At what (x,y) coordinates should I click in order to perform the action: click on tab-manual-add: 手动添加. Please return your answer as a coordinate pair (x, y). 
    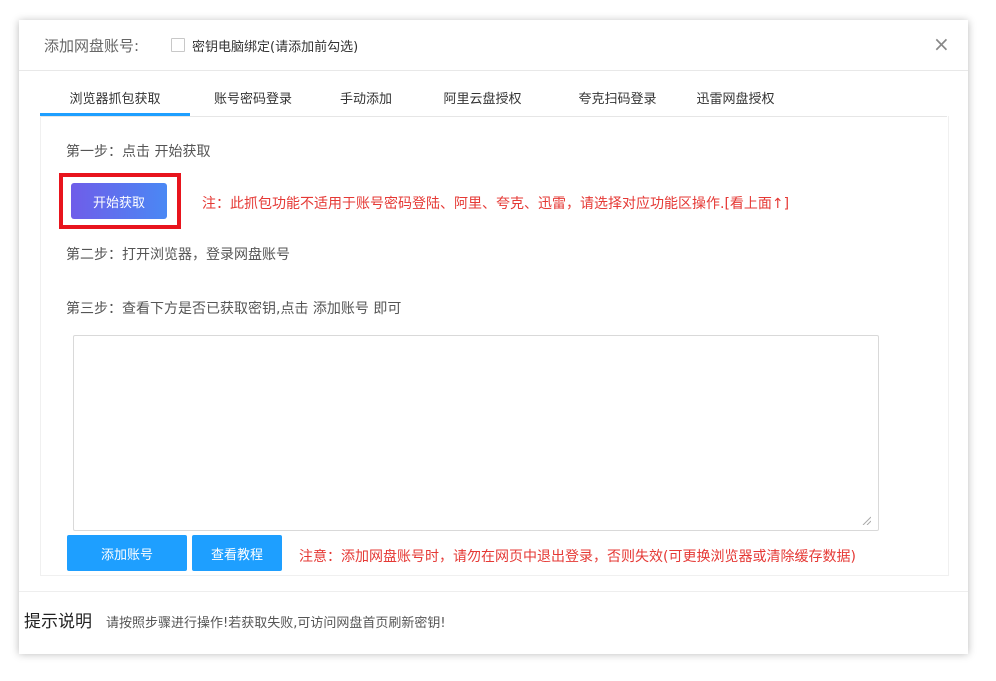
    Looking at the image, I should click on (366, 101).